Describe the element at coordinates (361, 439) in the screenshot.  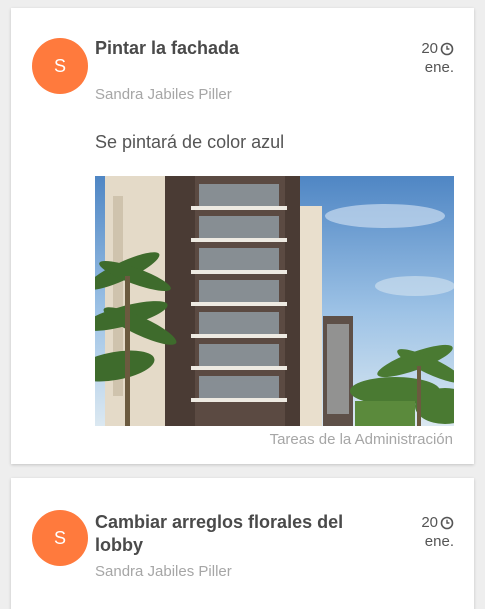
I see `post-category: Tareas de la Administración` at that location.